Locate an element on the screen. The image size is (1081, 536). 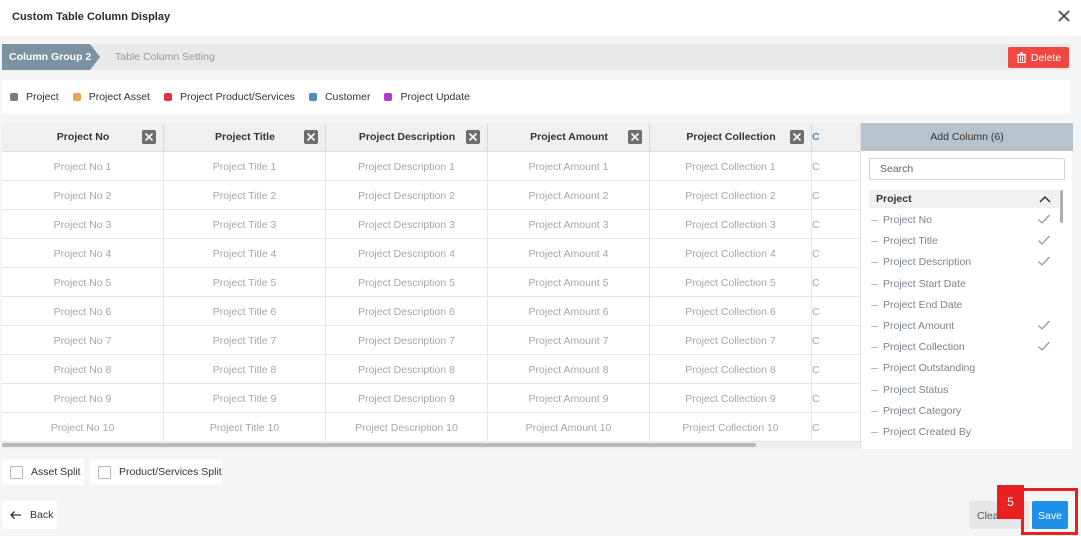
trash-icon is located at coordinates (1021, 57).